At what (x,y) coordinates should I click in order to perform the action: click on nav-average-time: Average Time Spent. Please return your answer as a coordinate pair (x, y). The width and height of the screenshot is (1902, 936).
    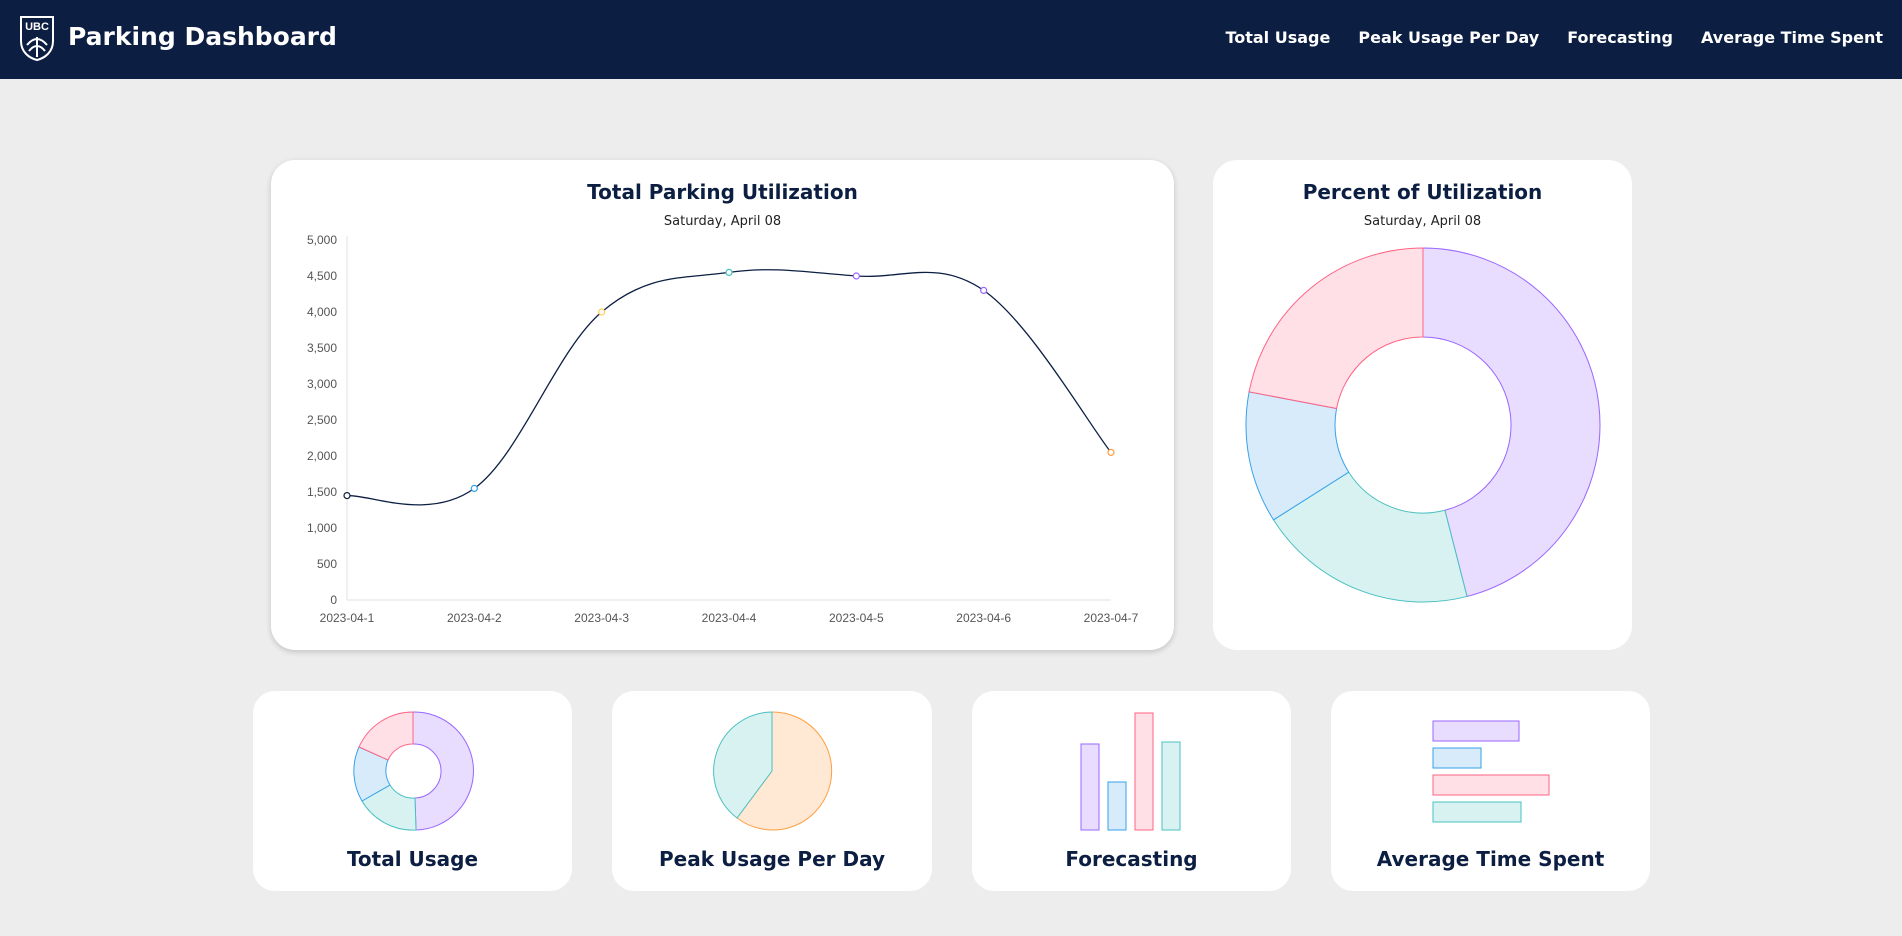
    Looking at the image, I should click on (1792, 37).